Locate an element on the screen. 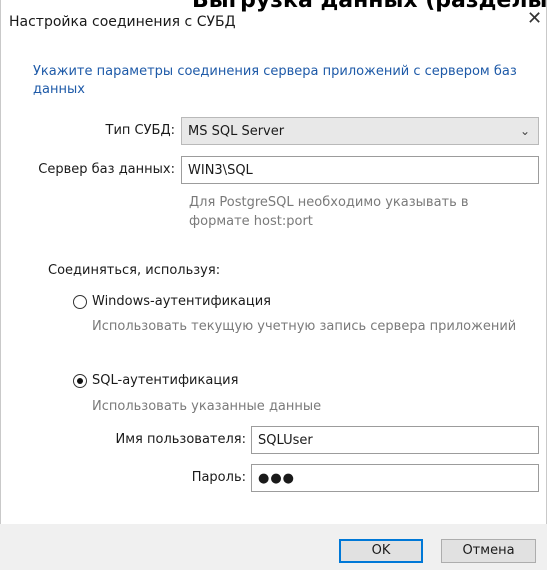 The image size is (547, 570). server-input-value: WIN3\SQL is located at coordinates (220, 170).